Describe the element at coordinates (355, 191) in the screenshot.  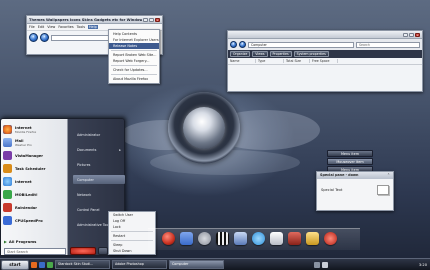
I see `special-pane: Special pane - down ⌃ Special Text` at that location.